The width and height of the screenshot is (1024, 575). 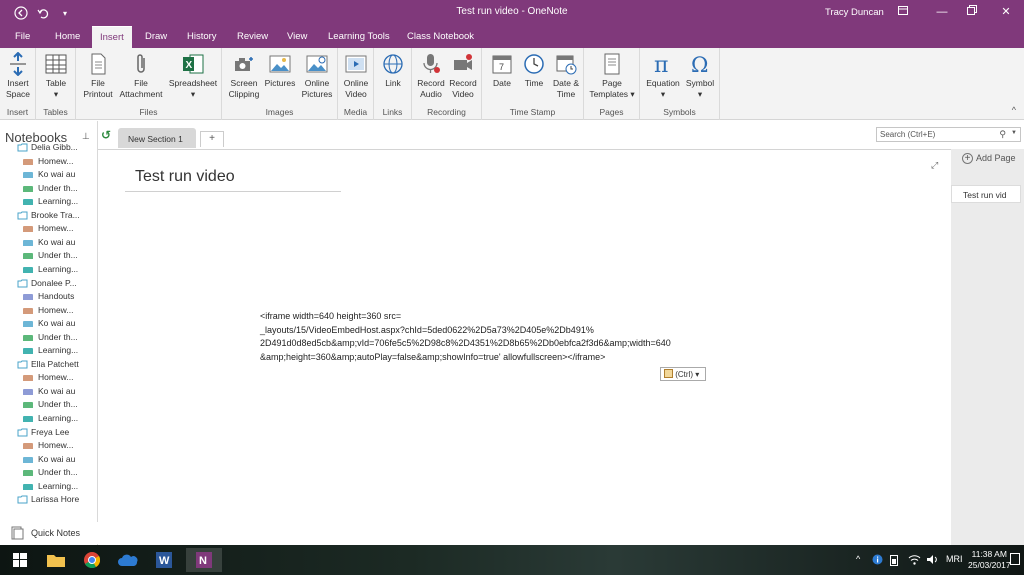 What do you see at coordinates (894, 561) in the screenshot?
I see `battery-icon` at bounding box center [894, 561].